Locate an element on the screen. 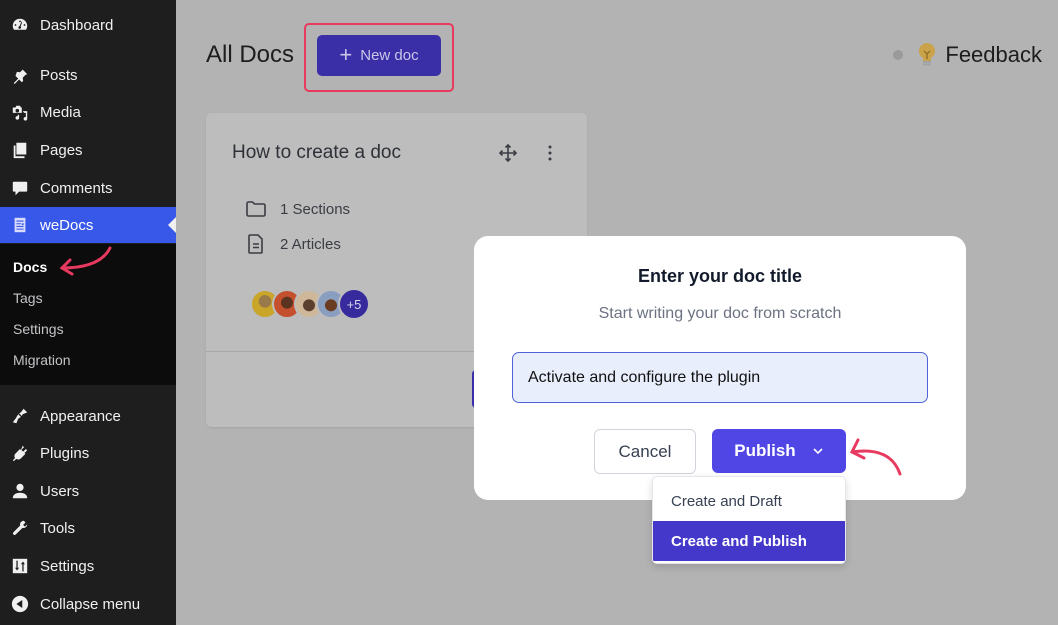  user-icon is located at coordinates (20, 491).